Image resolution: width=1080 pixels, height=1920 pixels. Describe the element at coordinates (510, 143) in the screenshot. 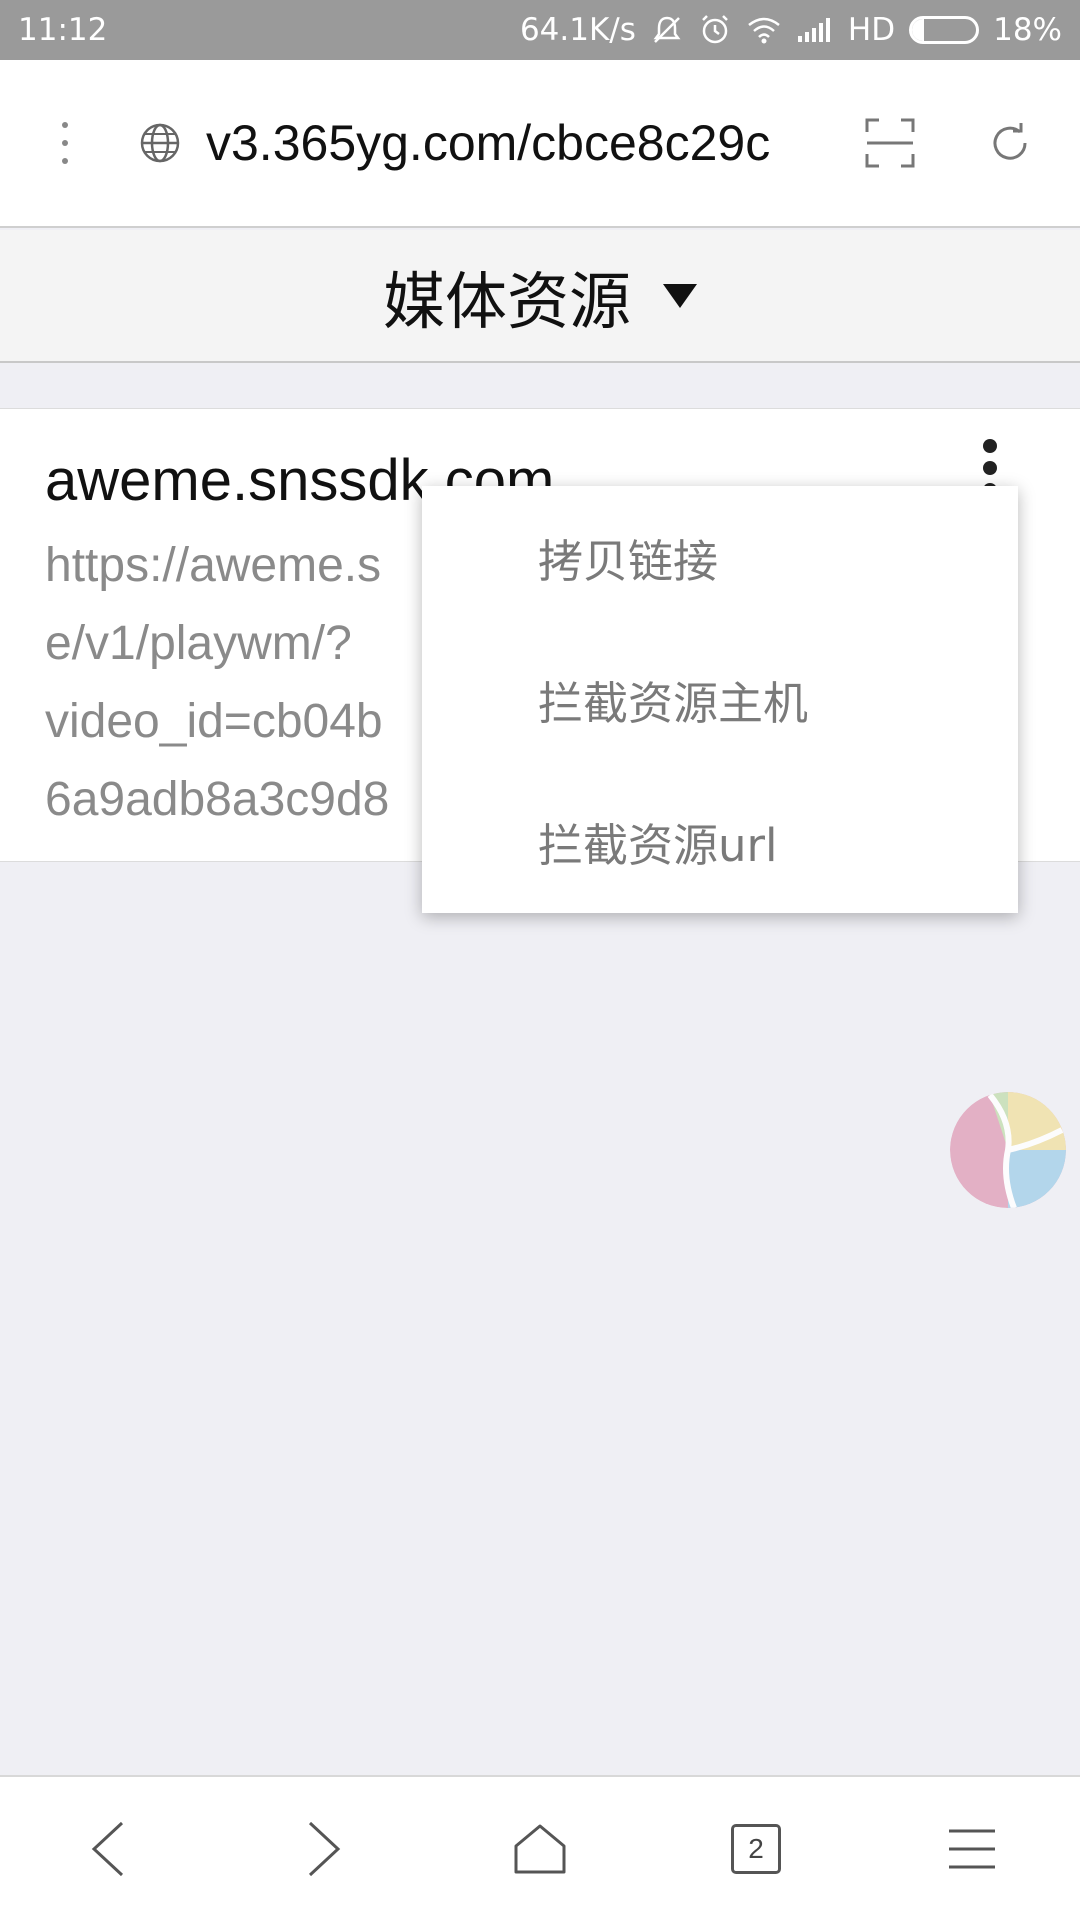

I see `address-field: v3.365yg.com/cbce8c29c` at that location.